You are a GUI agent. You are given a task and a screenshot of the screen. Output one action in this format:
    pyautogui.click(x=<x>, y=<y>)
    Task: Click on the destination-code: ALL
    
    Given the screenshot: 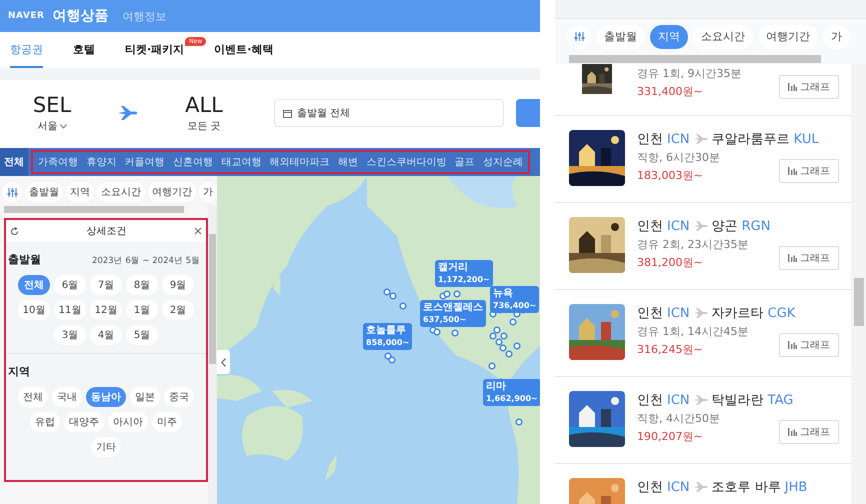 What is the action you would take?
    pyautogui.click(x=204, y=105)
    